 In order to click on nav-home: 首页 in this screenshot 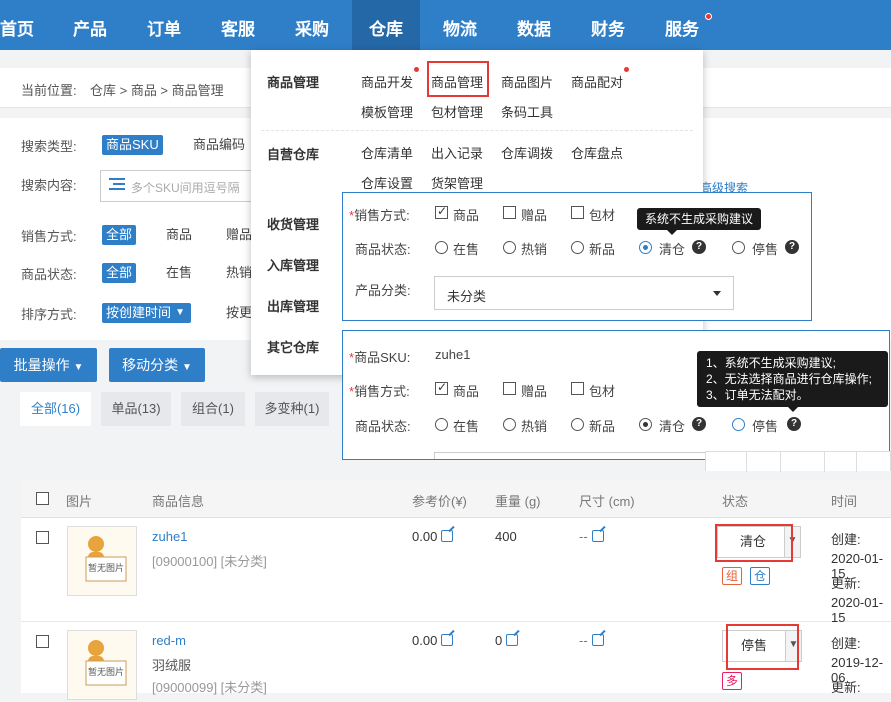, I will do `click(17, 25)`.